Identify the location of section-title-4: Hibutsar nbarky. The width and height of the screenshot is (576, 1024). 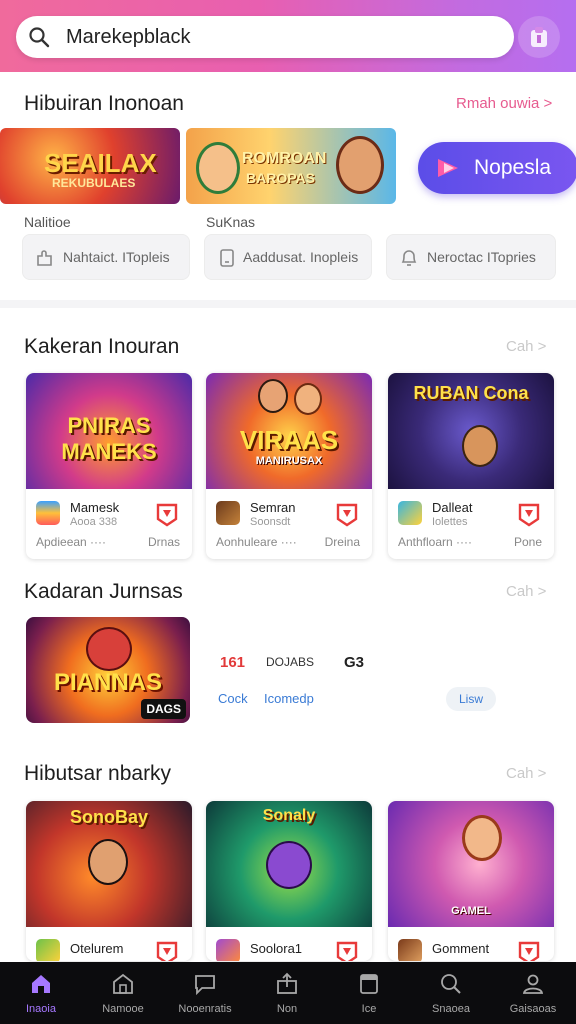
(98, 773).